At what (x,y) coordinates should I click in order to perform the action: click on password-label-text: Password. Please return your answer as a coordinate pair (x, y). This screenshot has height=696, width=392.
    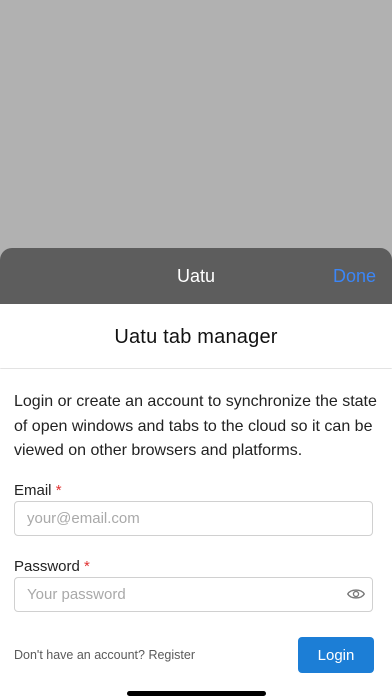
    Looking at the image, I should click on (47, 566).